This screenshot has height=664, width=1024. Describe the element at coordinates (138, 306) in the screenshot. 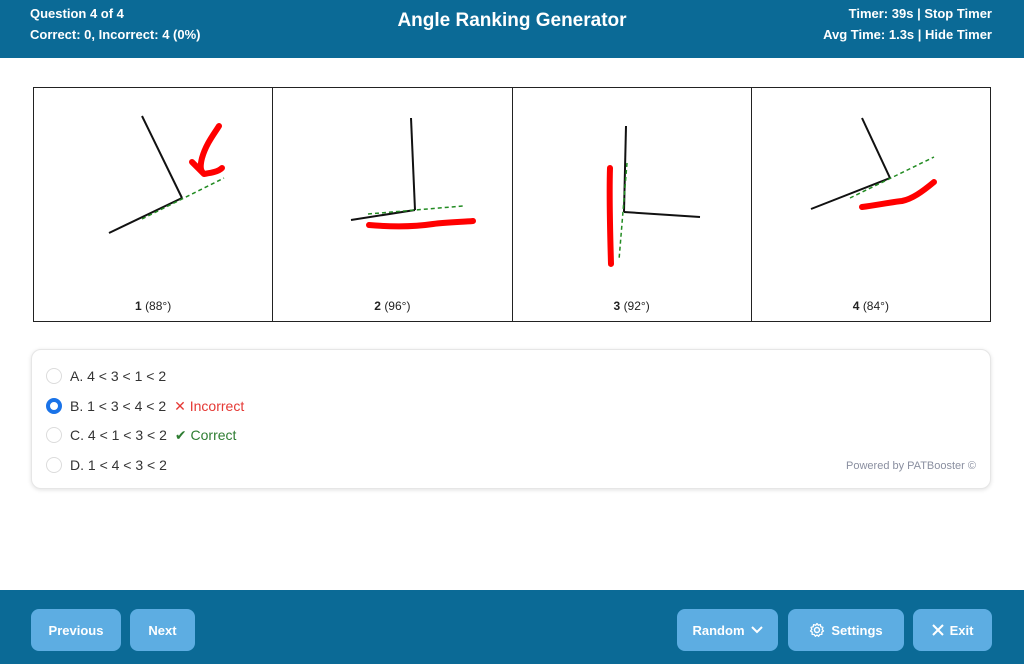

I see `angle-number: 1` at that location.